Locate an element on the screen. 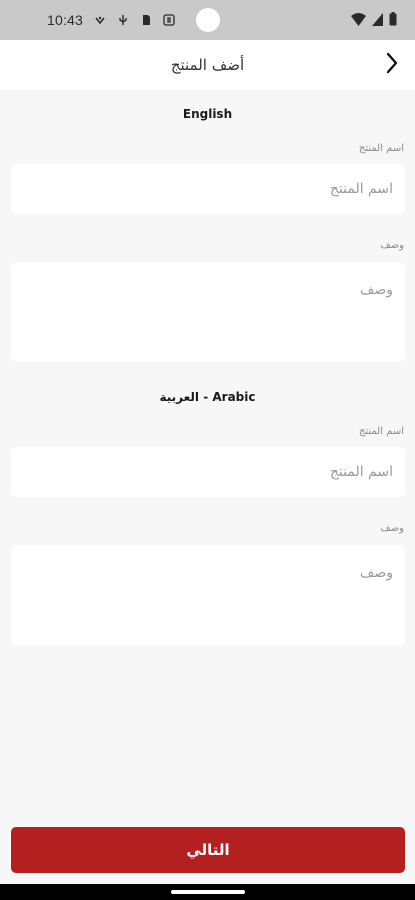 The height and width of the screenshot is (900, 415). app-s-icon is located at coordinates (169, 20).